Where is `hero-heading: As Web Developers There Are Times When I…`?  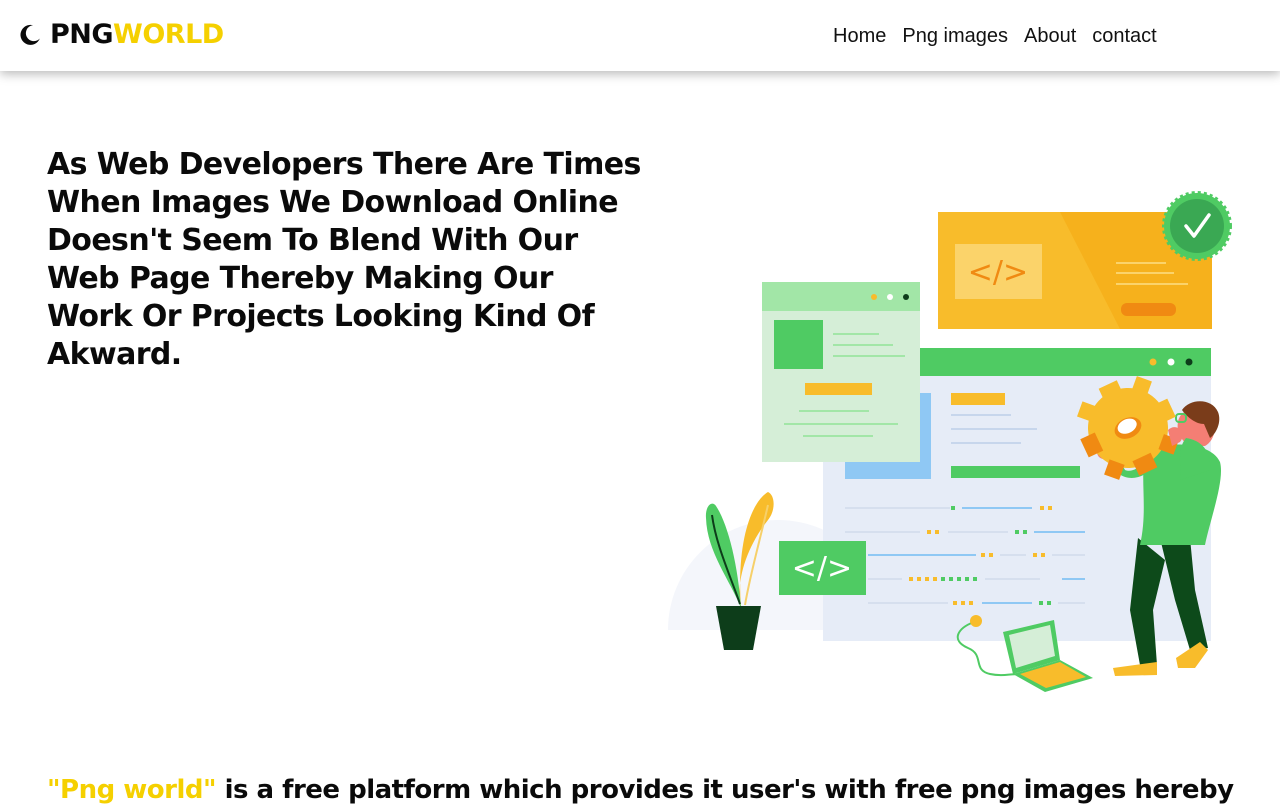
hero-heading: As Web Developers There Are Times When I… is located at coordinates (344, 259).